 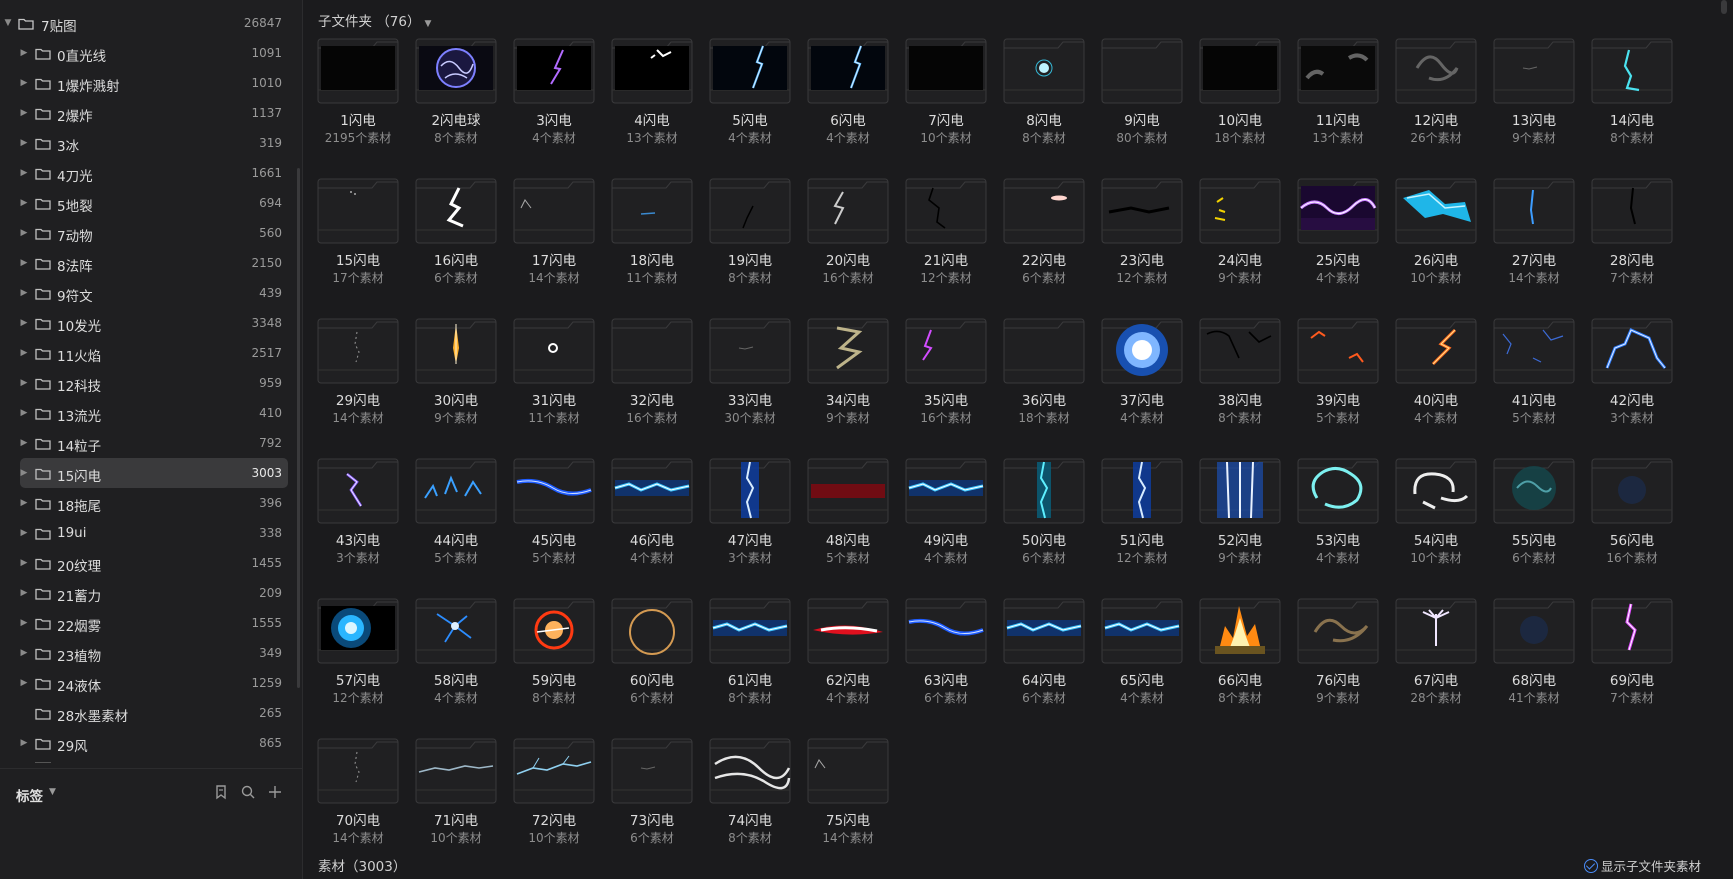 I want to click on subfolder-card: 57闪电 12个素材, so click(x=358, y=658).